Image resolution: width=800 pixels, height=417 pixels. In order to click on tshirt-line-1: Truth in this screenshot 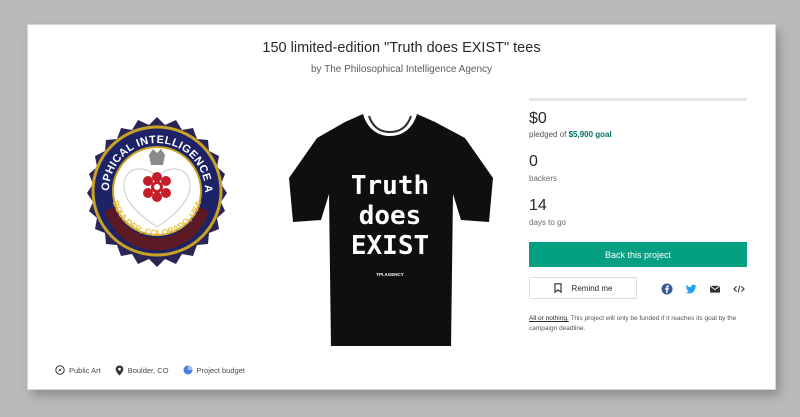, I will do `click(390, 186)`.